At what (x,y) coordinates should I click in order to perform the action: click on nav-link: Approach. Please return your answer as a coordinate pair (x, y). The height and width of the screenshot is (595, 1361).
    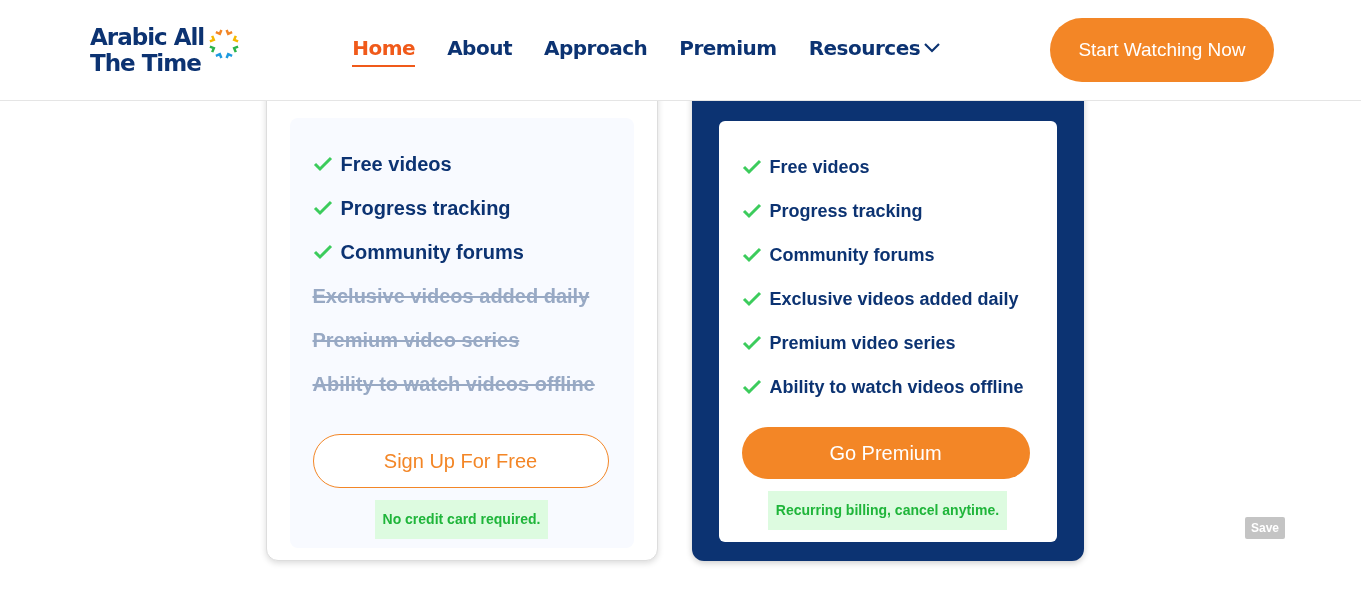
    Looking at the image, I should click on (595, 50).